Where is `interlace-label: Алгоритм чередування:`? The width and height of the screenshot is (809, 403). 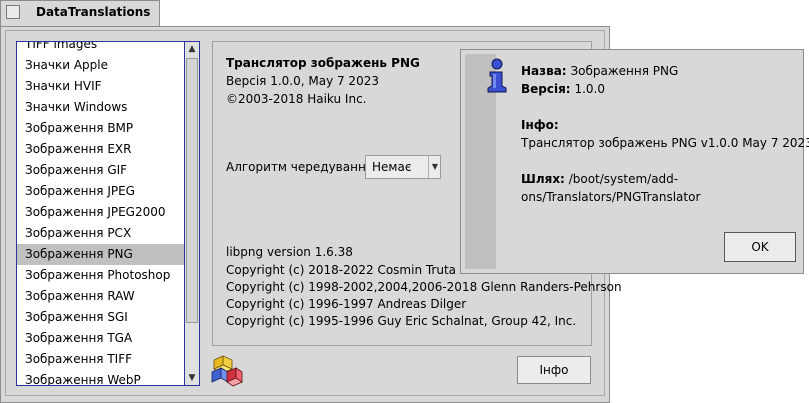 interlace-label: Алгоритм чередування: is located at coordinates (302, 167).